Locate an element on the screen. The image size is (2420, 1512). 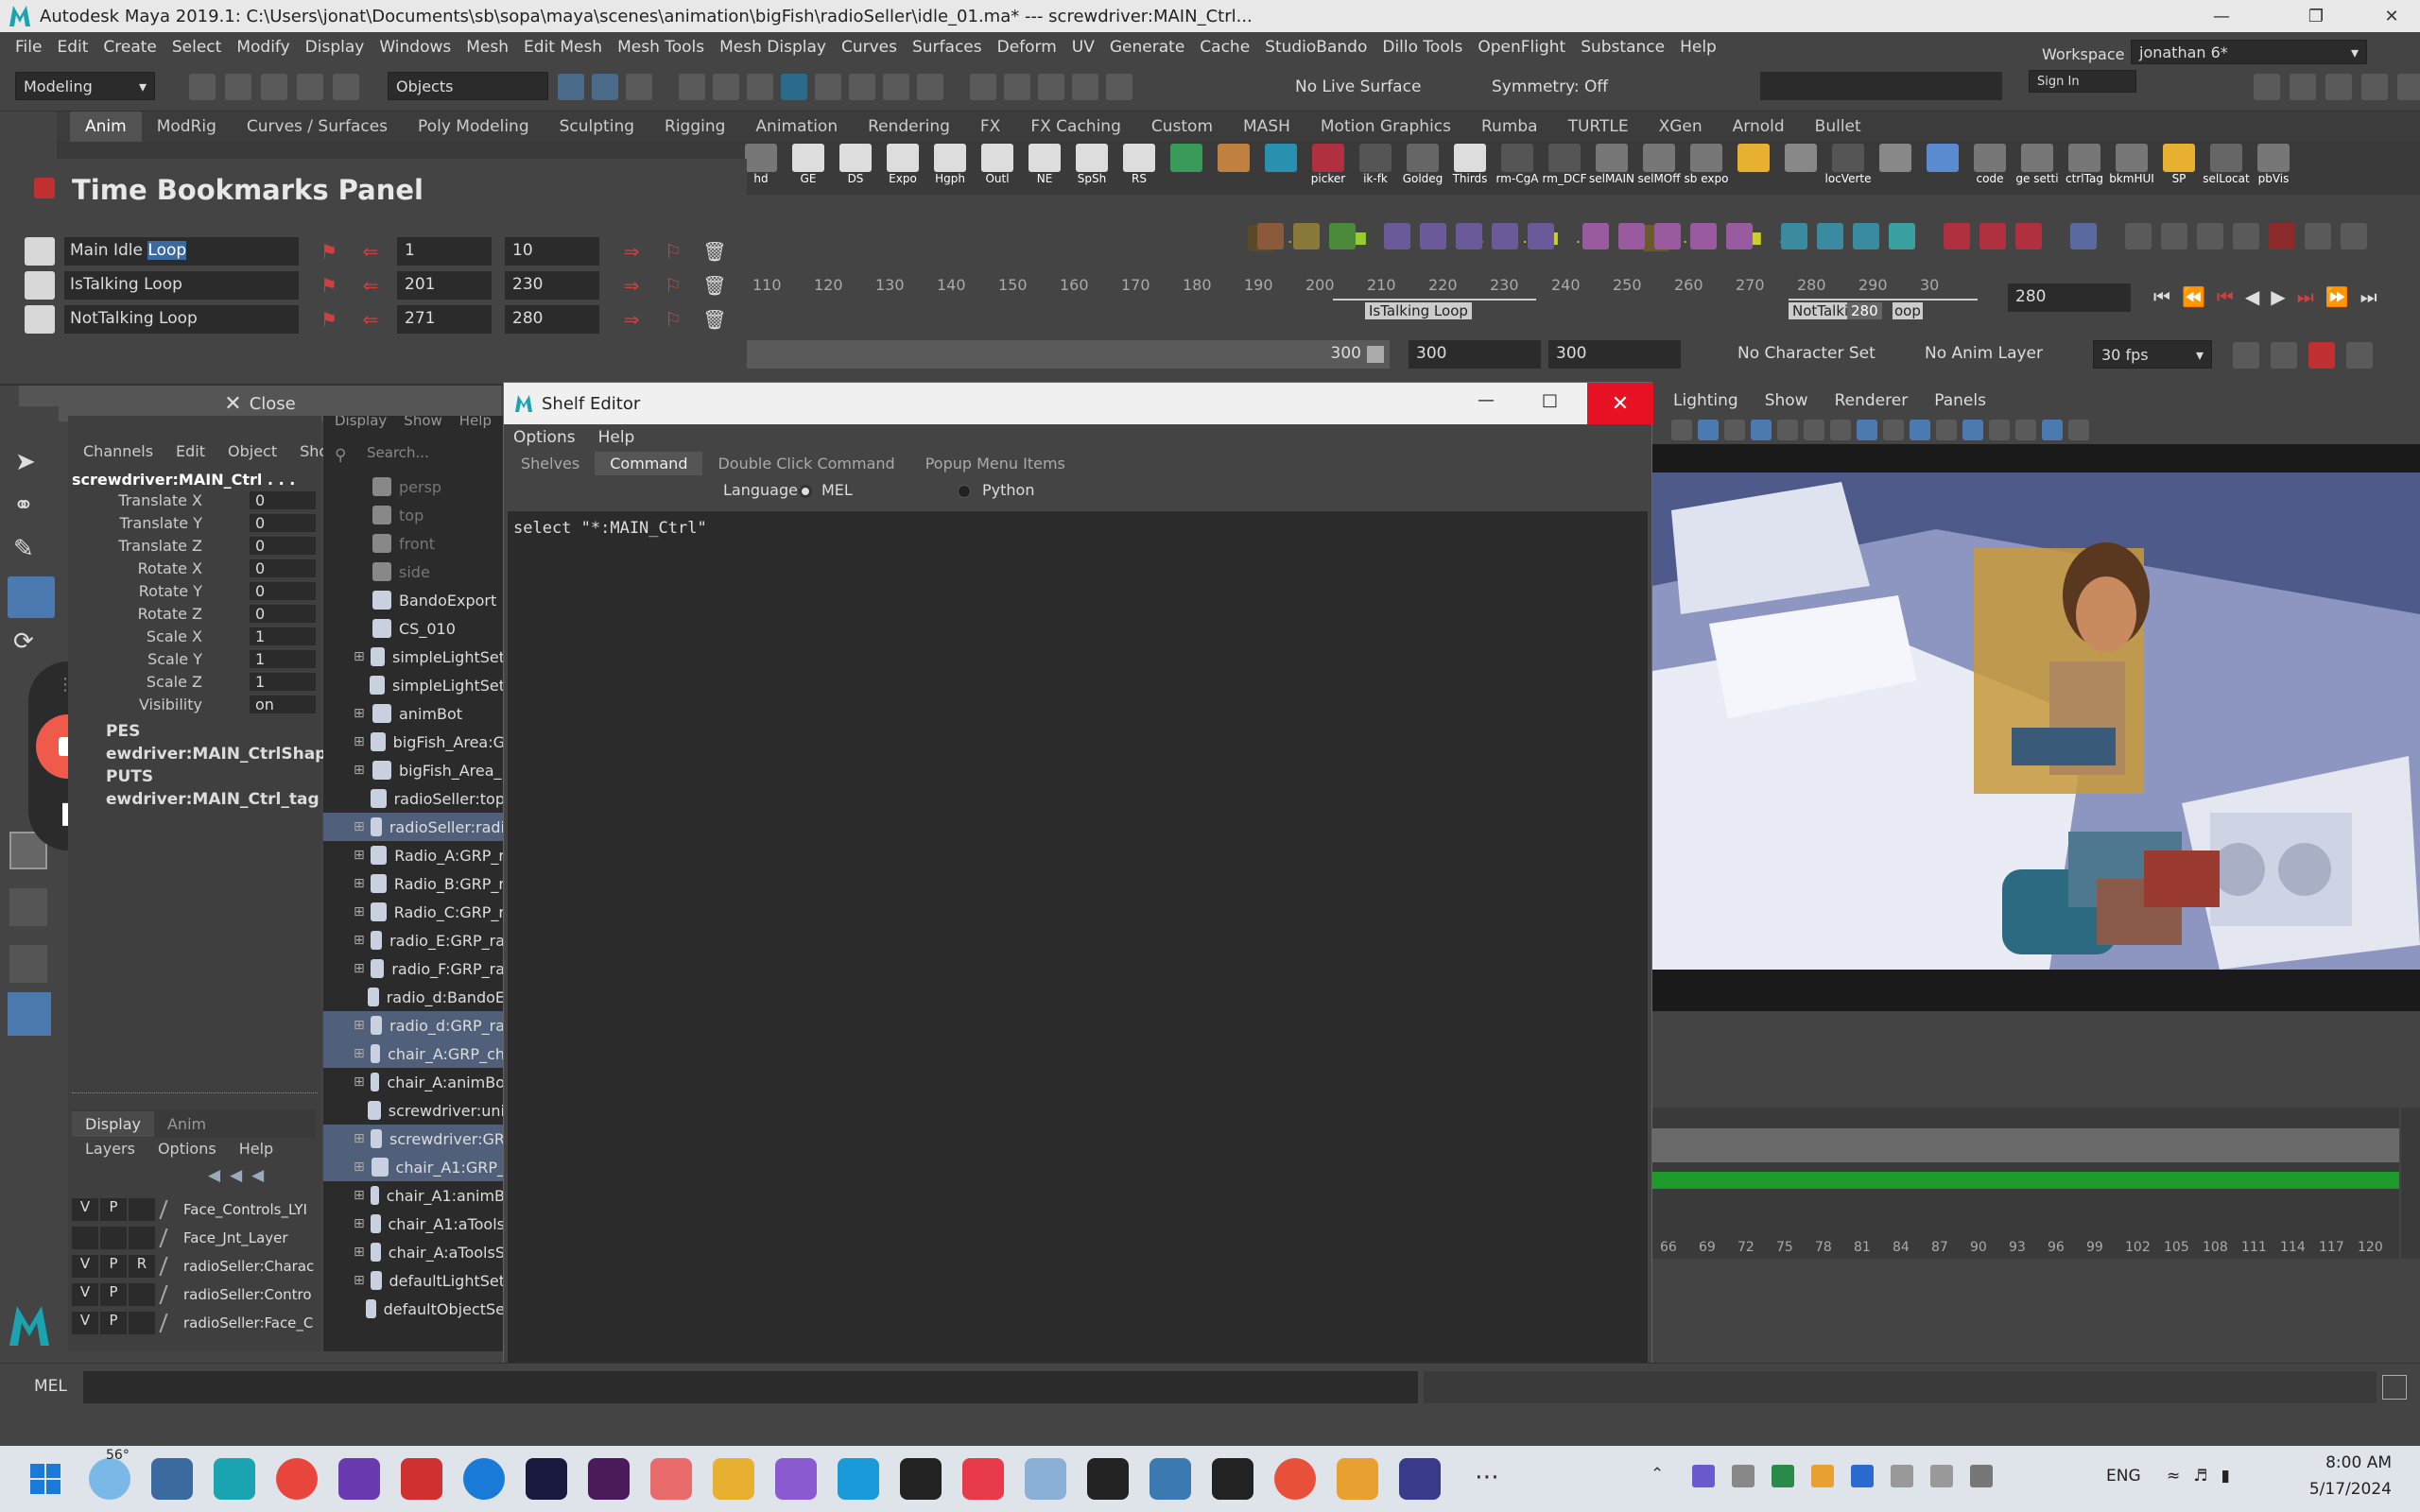
table-icon is located at coordinates (2210, 236).